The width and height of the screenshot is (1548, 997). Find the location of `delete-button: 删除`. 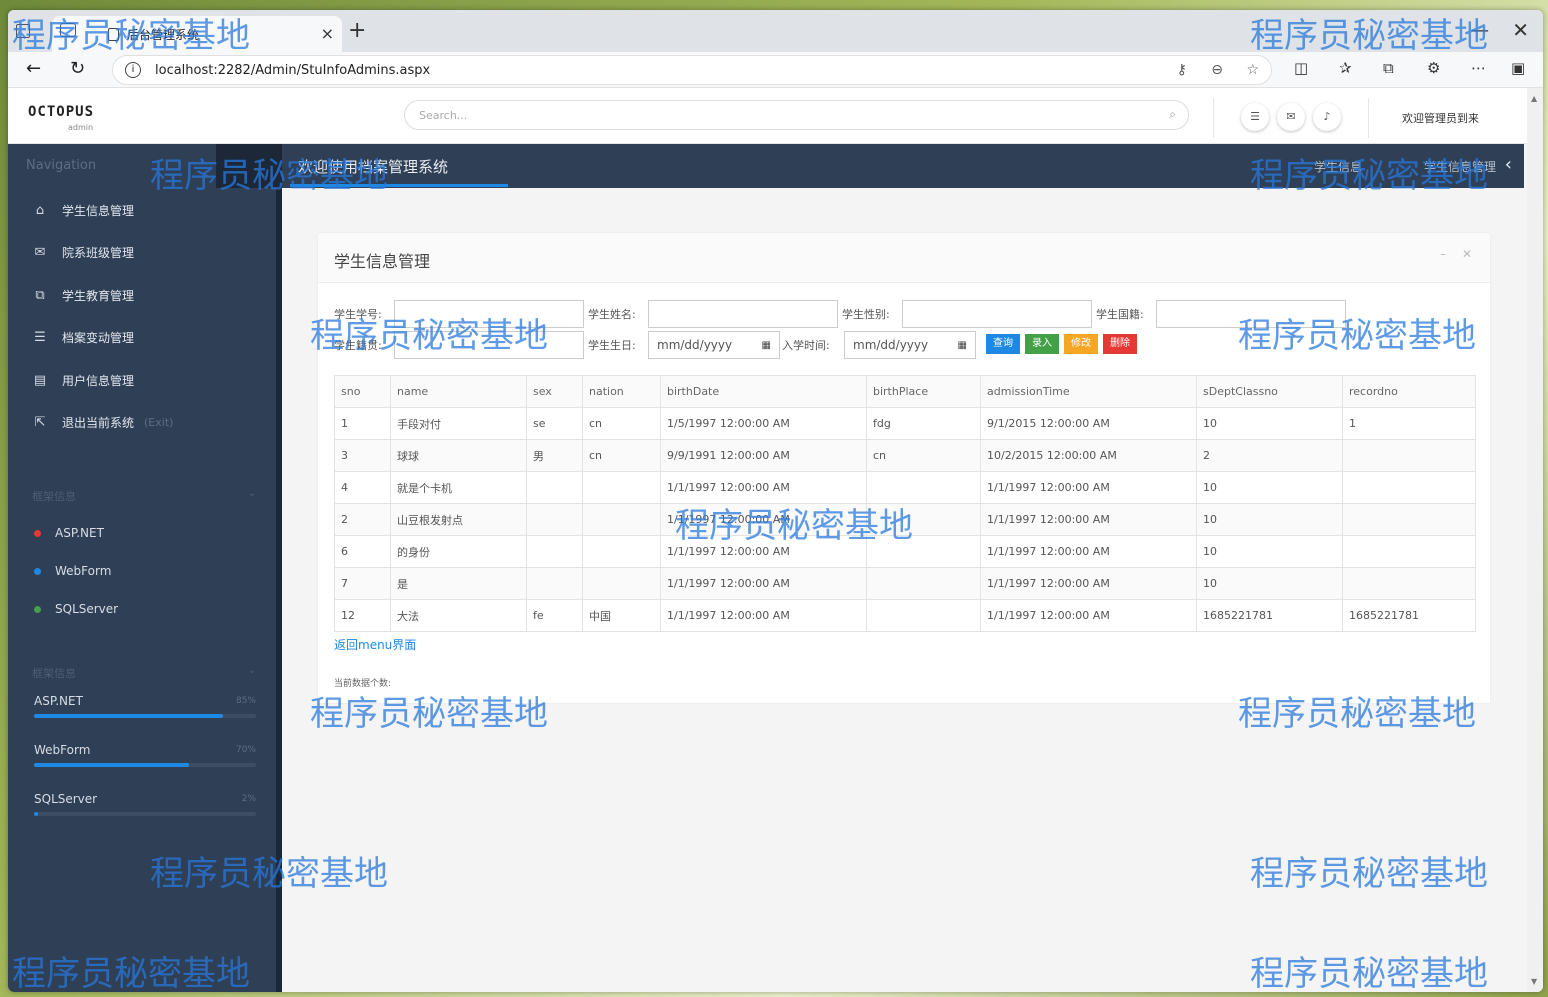

delete-button: 删除 is located at coordinates (1120, 344).